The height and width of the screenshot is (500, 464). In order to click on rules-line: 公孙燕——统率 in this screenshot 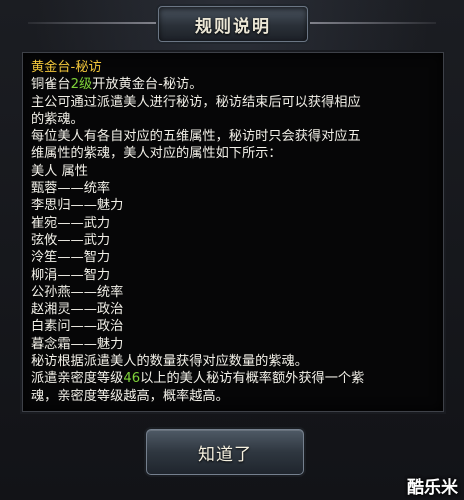, I will do `click(233, 292)`.